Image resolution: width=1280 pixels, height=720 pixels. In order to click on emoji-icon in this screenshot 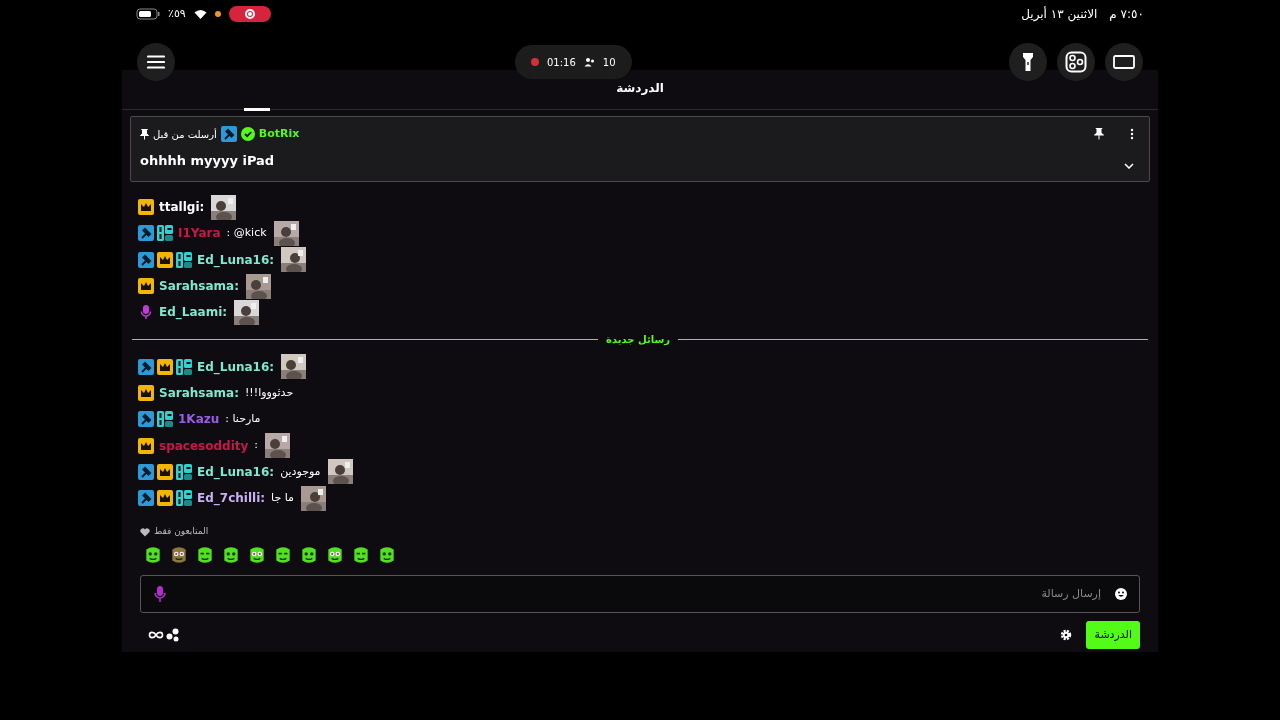, I will do `click(1121, 593)`.